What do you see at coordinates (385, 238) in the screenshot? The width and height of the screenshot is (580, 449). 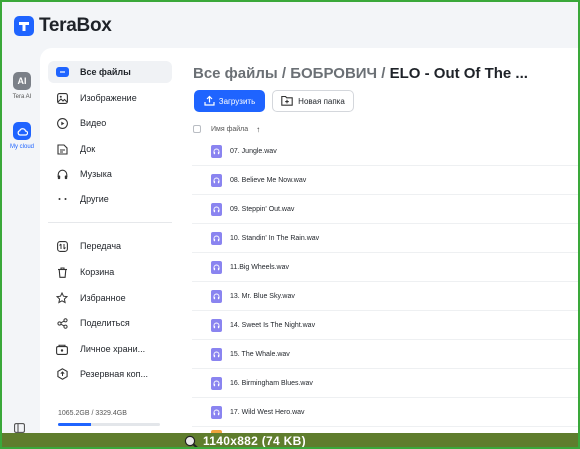 I see `file-row: 10. Standin' In The Rain.wav` at bounding box center [385, 238].